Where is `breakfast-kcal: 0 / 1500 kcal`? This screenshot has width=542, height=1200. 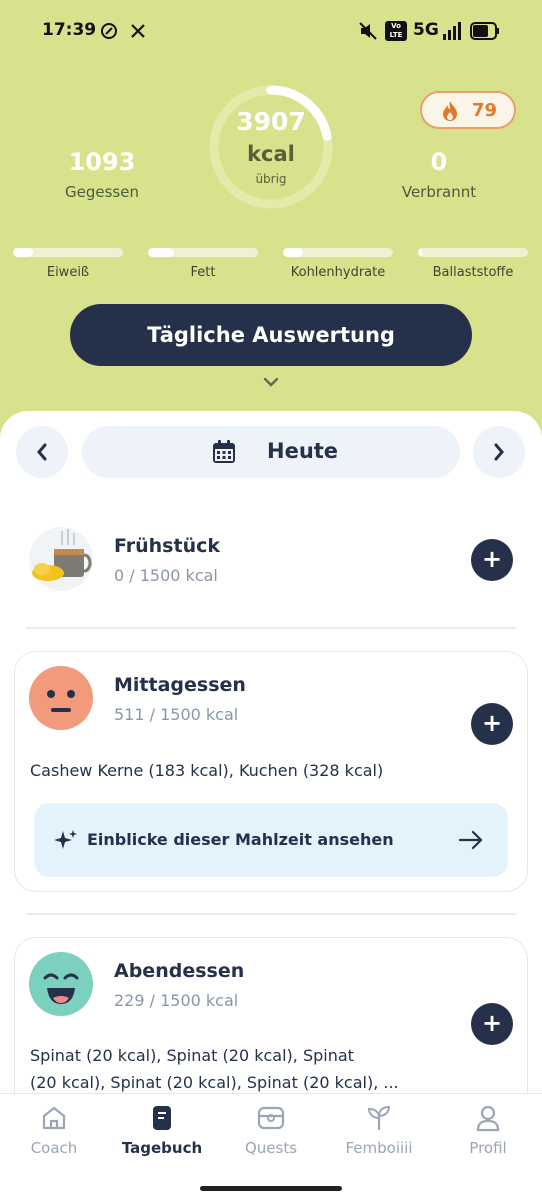
breakfast-kcal: 0 / 1500 kcal is located at coordinates (166, 575).